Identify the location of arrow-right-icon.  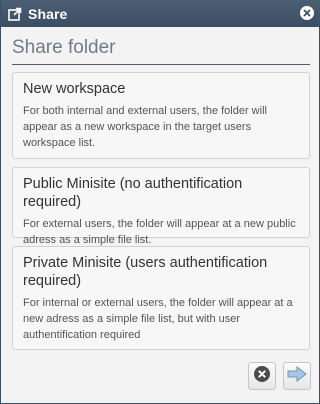
(297, 376).